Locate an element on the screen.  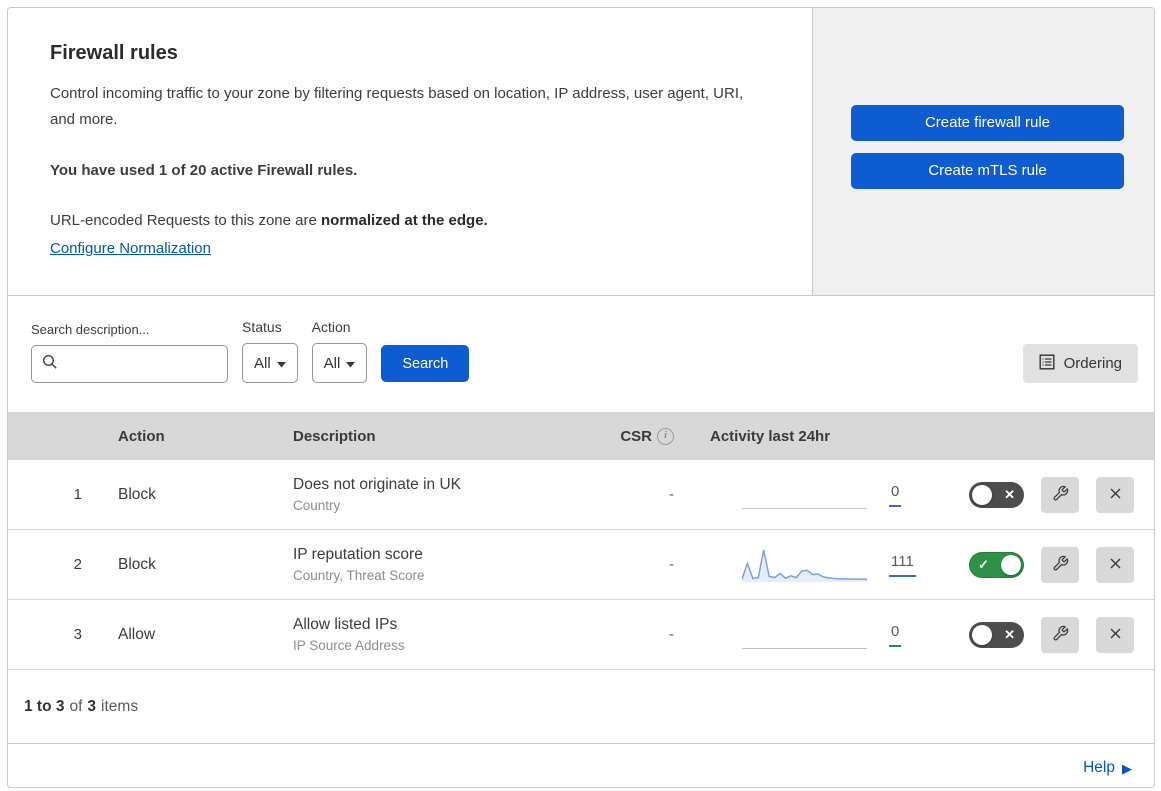
normalization-bold: normalized at the edge. is located at coordinates (404, 220).